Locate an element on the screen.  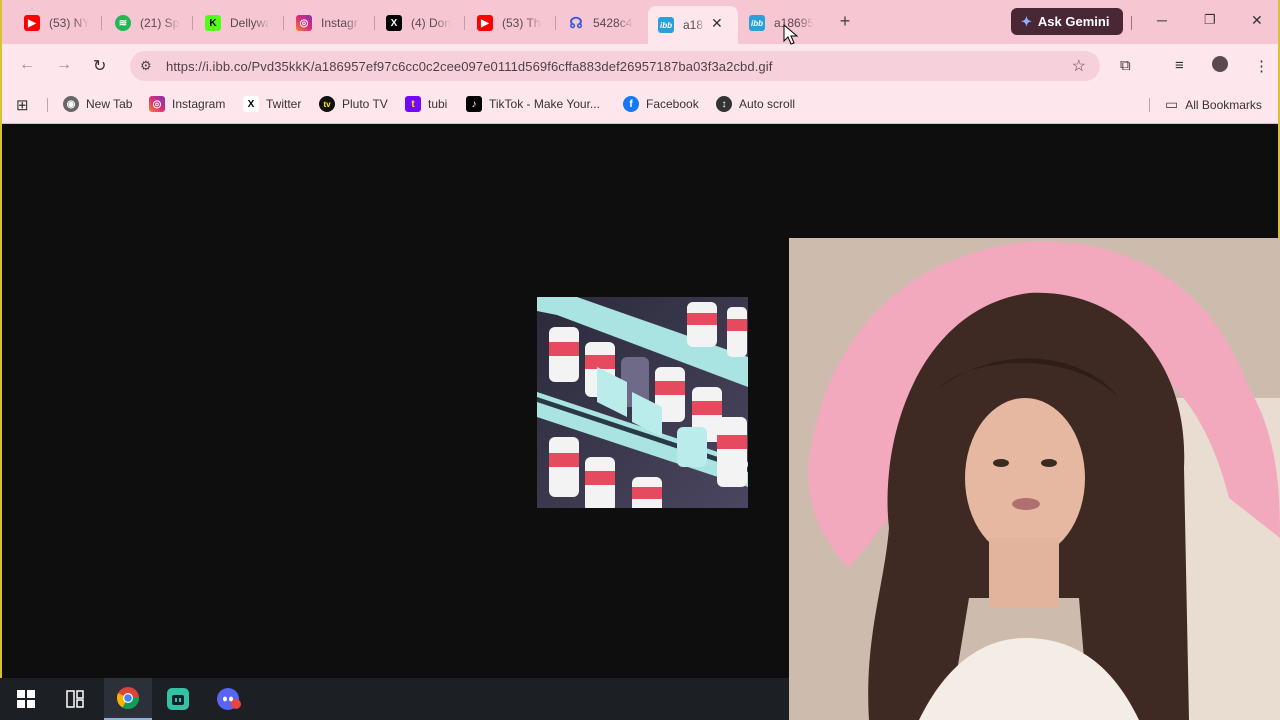
bookmark-new-tab: ◉ New Tab is located at coordinates (97, 104).